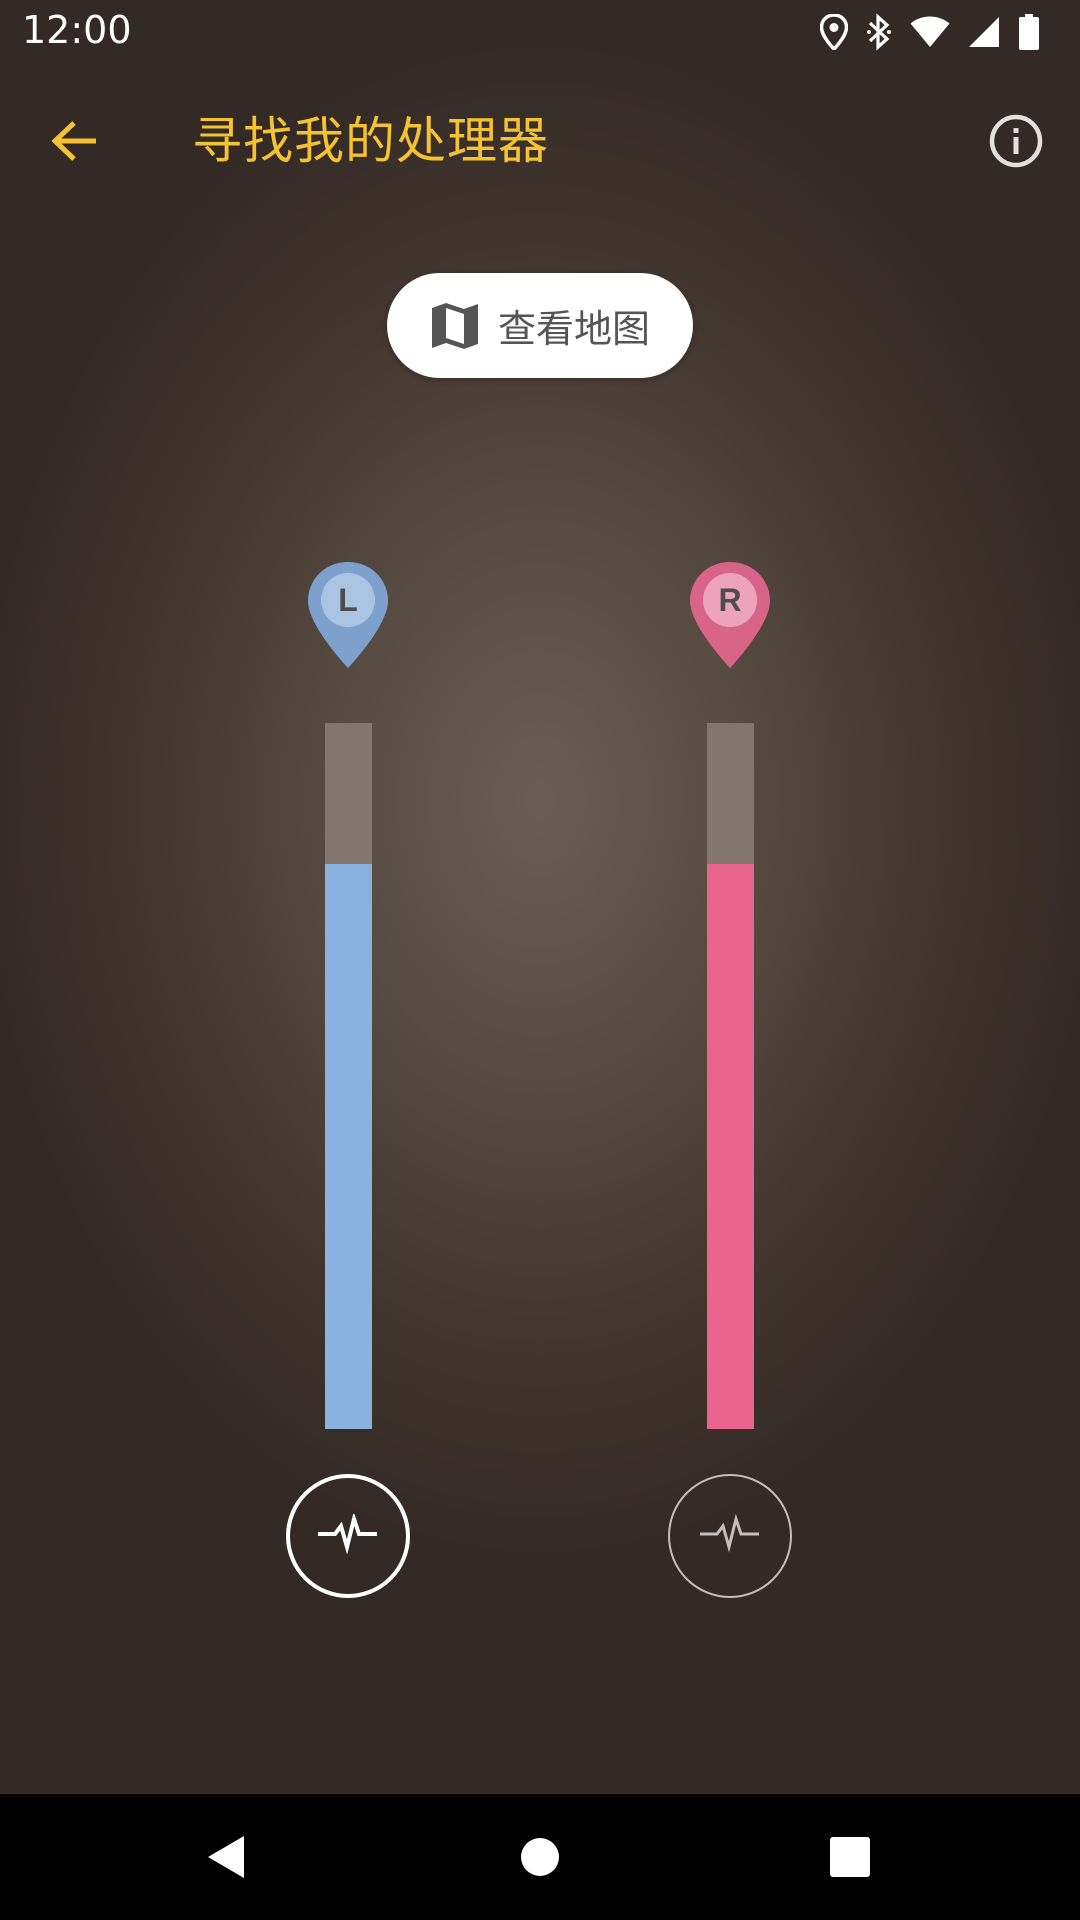 This screenshot has height=1920, width=1080. I want to click on left-signal-meter, so click(348, 1076).